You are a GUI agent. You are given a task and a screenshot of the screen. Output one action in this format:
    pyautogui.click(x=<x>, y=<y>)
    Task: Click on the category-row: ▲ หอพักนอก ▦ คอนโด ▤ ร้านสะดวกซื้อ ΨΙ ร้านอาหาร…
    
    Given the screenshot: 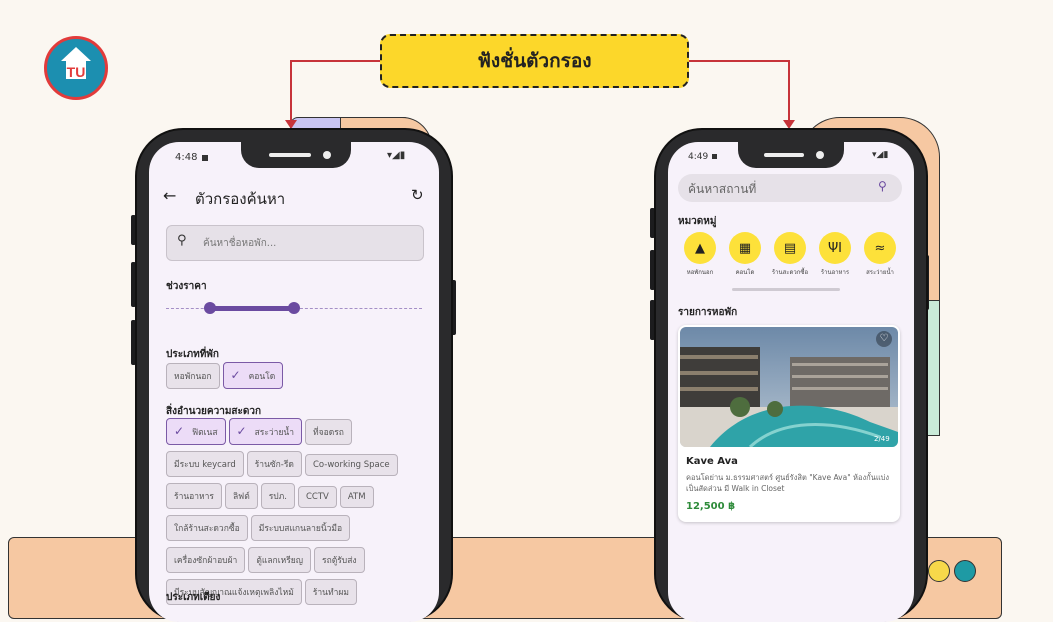 What is the action you would take?
    pyautogui.click(x=797, y=254)
    